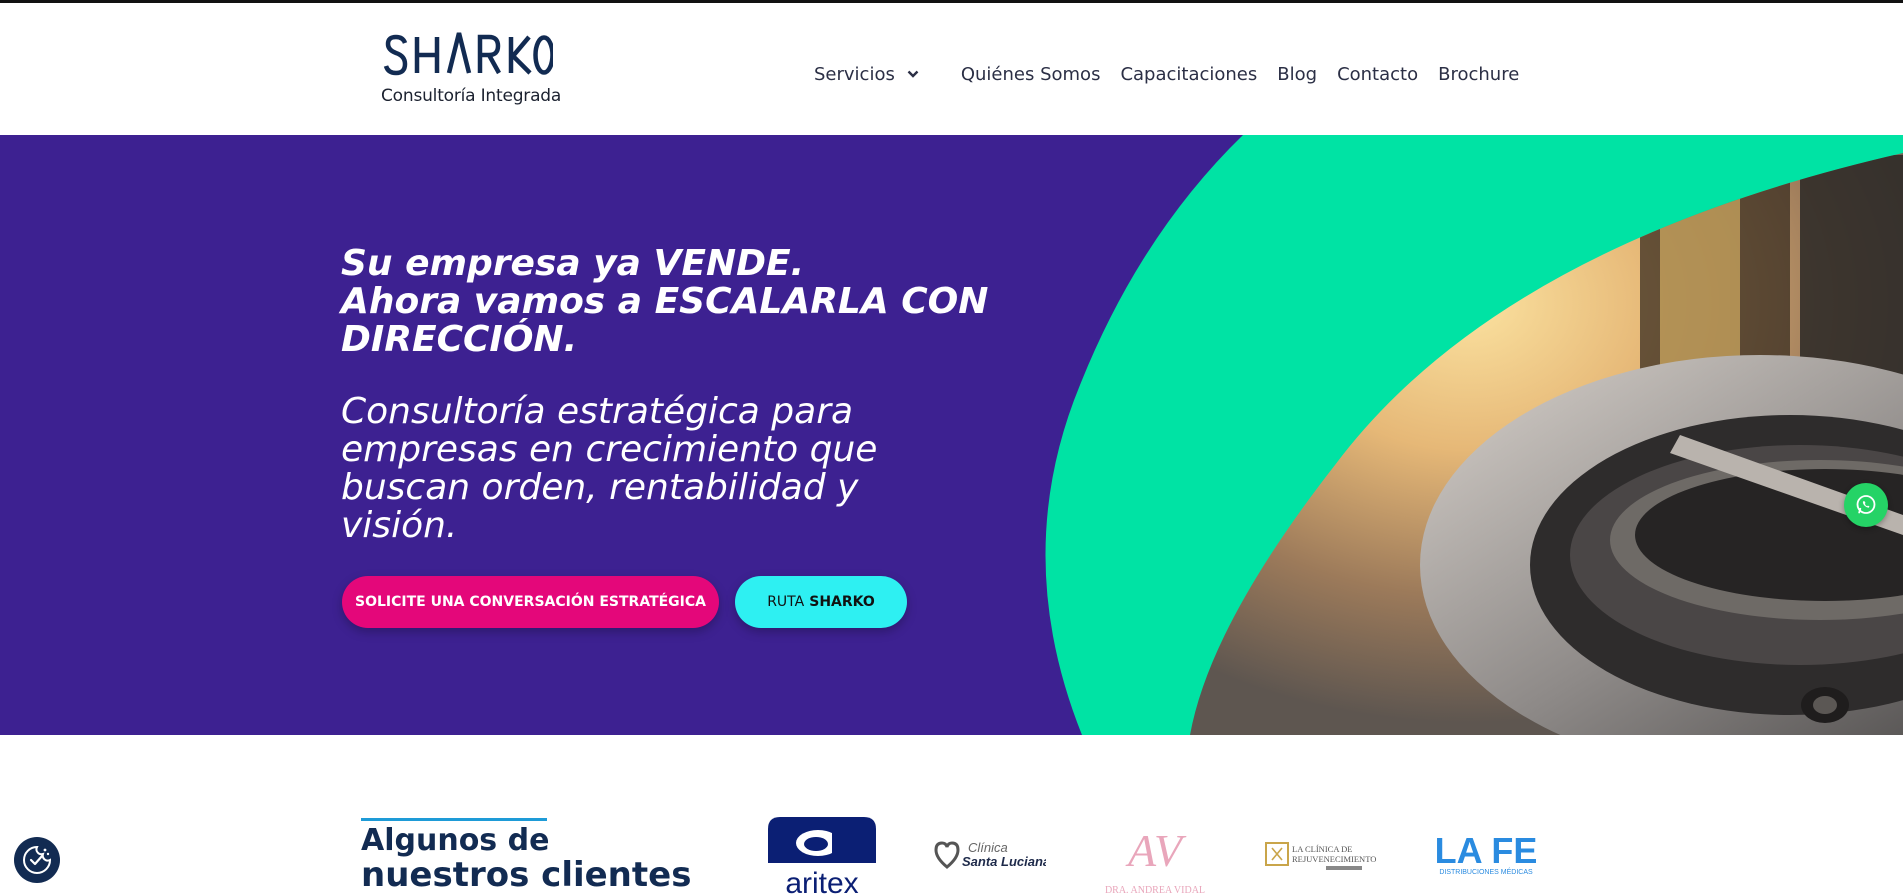 The height and width of the screenshot is (895, 1903). What do you see at coordinates (609, 449) in the screenshot?
I see `hero-subtitle-line: empresas en crecimiento que` at bounding box center [609, 449].